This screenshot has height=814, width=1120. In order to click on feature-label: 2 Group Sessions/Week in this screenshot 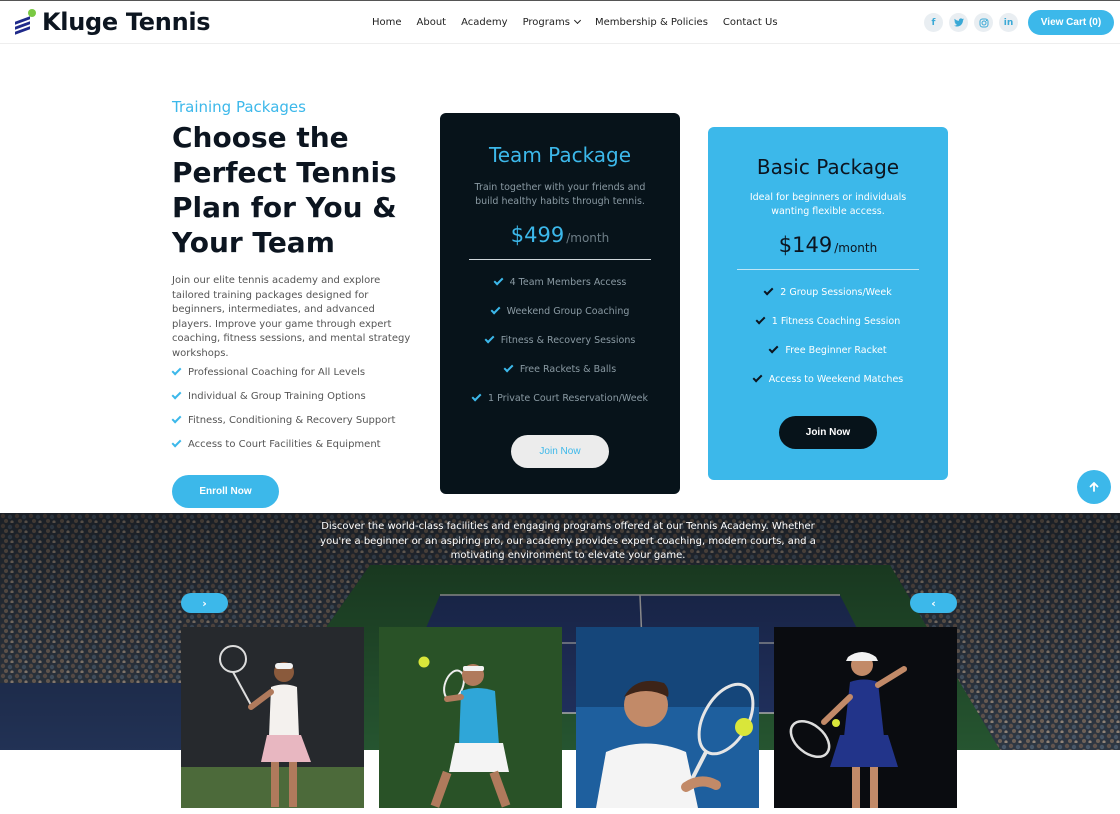, I will do `click(836, 292)`.